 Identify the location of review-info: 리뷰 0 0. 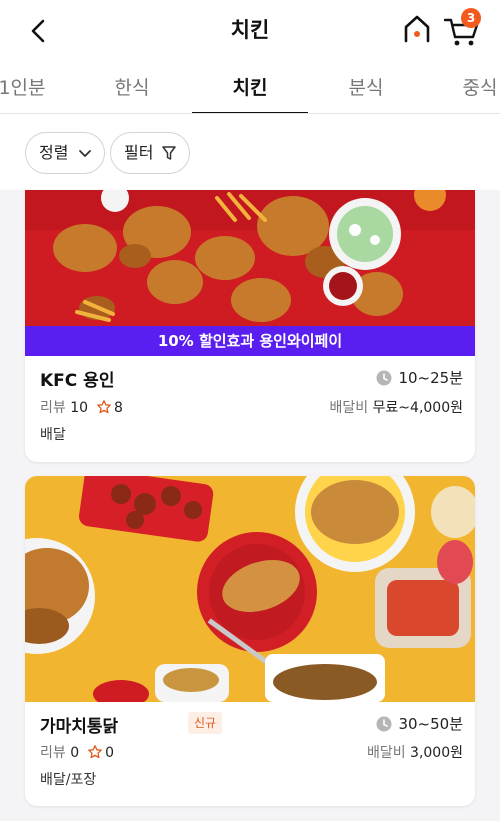
(77, 752).